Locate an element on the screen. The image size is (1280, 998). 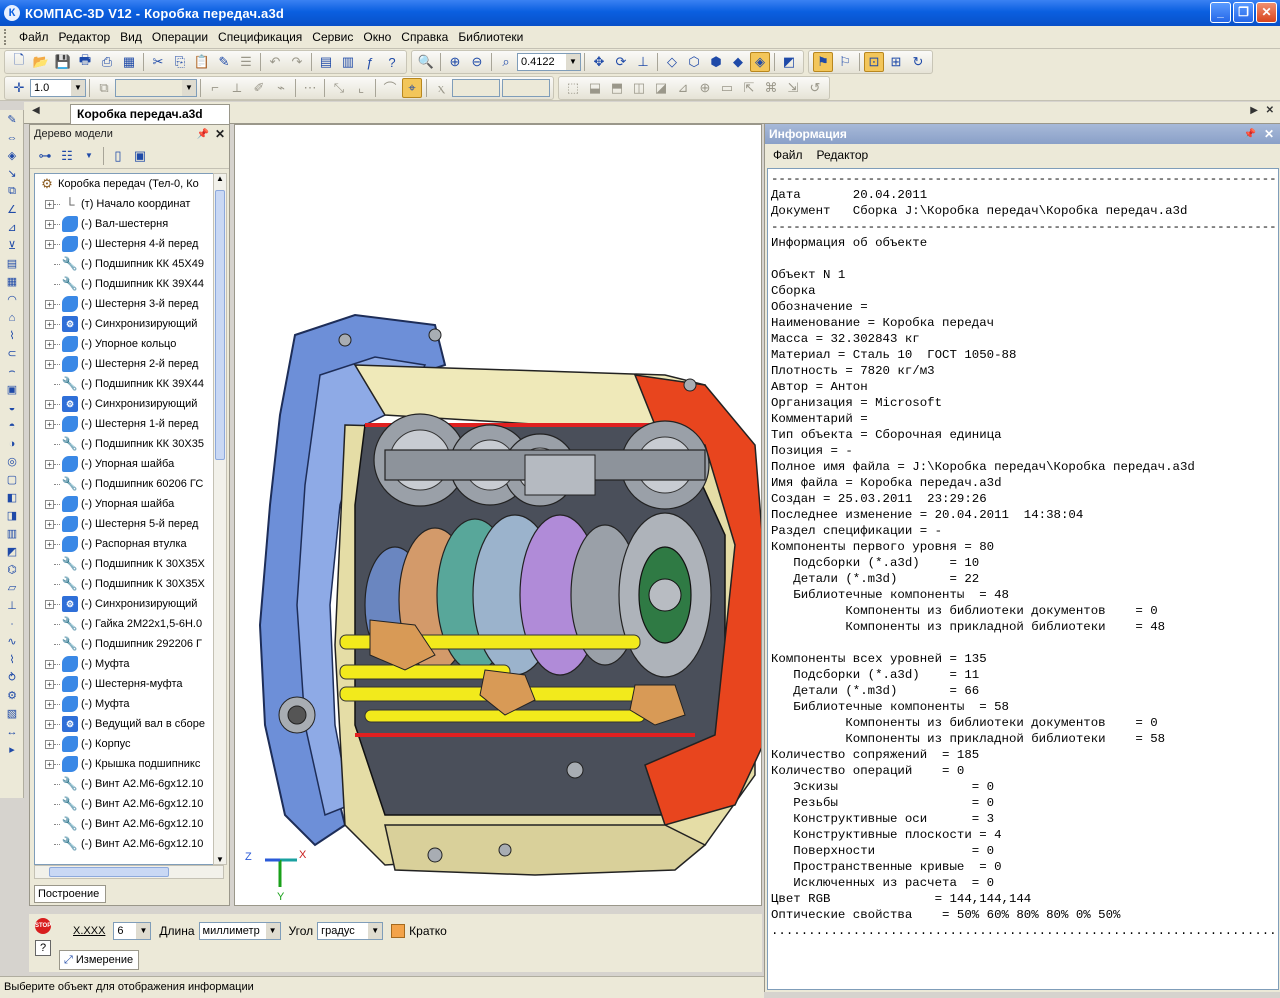
tree-hscrollbar is located at coordinates (129, 872).